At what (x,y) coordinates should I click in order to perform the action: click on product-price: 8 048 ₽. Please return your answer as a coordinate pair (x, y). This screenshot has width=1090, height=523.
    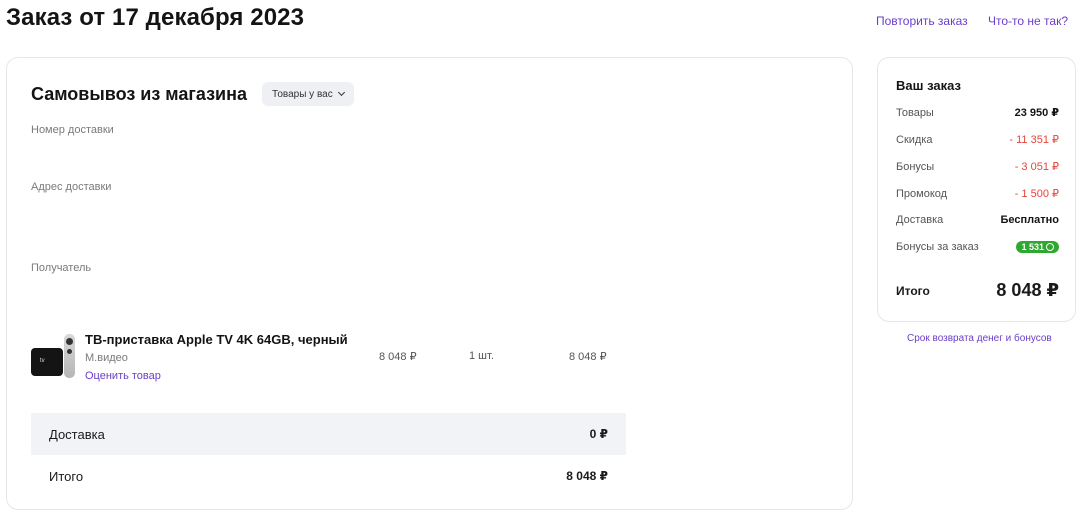
    Looking at the image, I should click on (398, 357).